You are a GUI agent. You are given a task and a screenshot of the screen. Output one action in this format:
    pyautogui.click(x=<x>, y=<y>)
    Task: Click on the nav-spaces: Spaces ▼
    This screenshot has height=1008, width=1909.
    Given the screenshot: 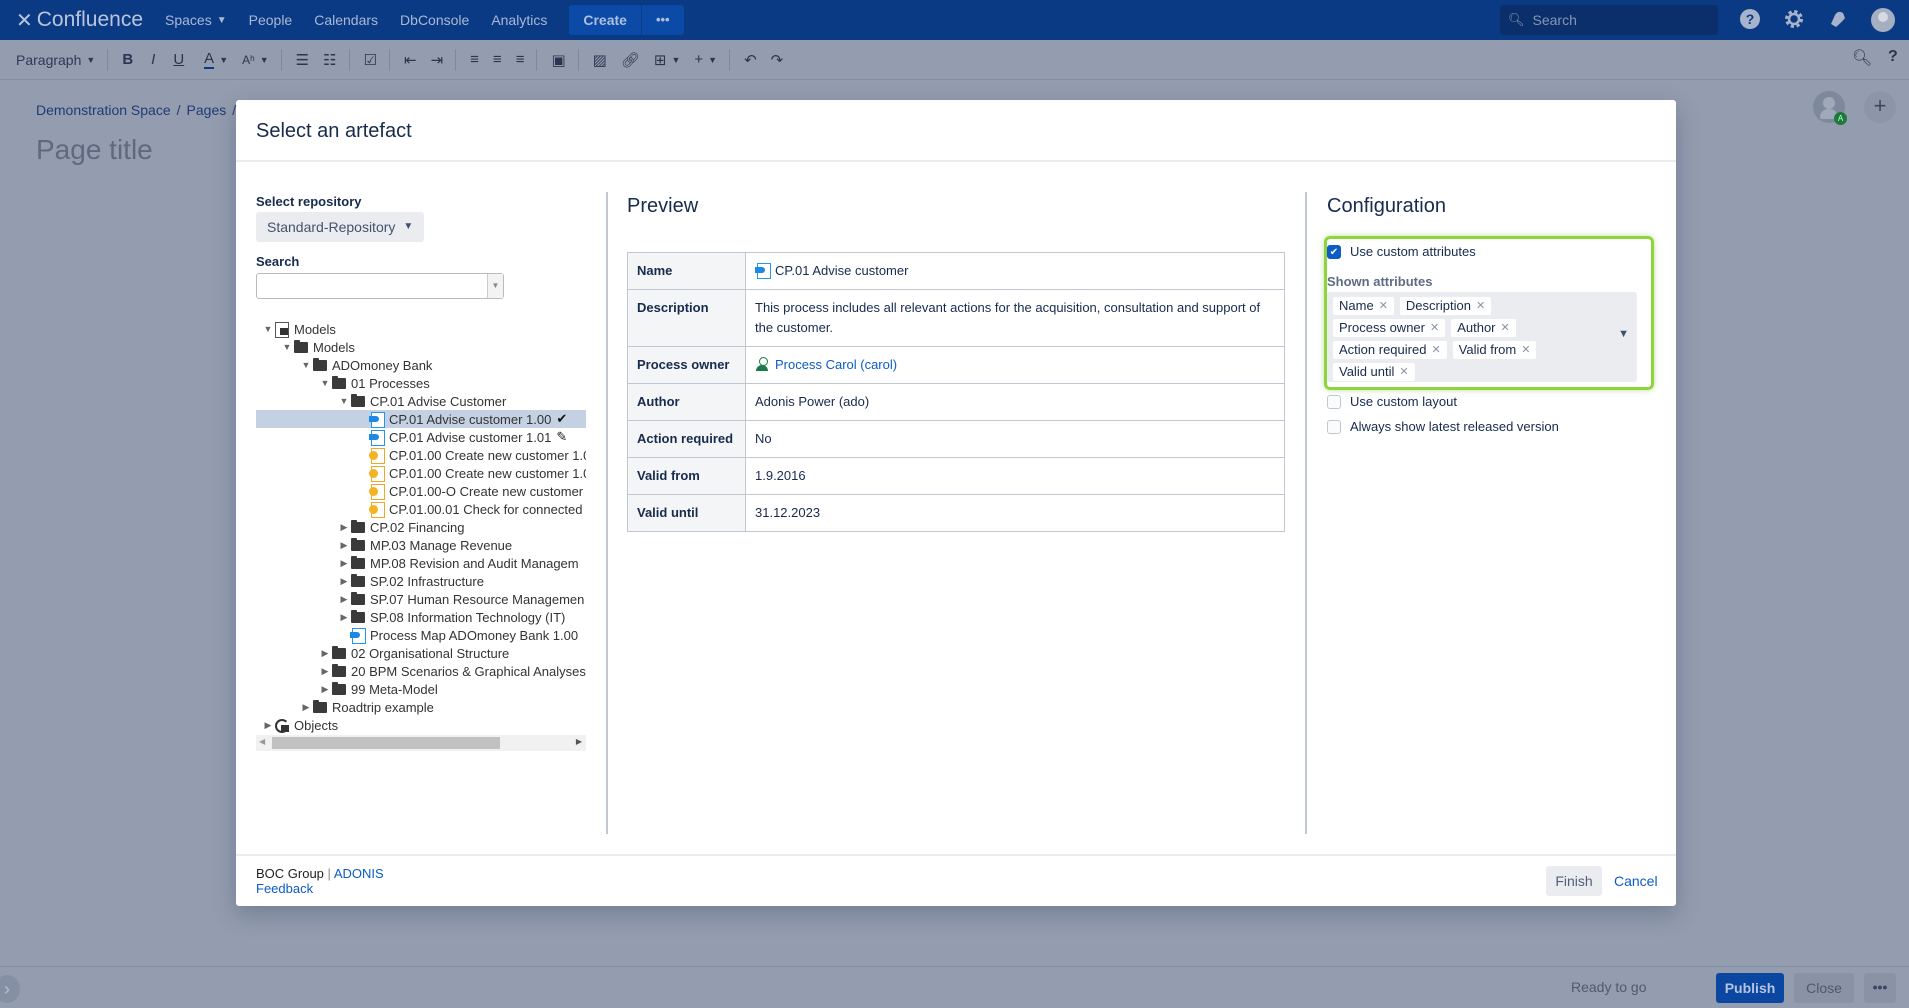 What is the action you would take?
    pyautogui.click(x=196, y=20)
    